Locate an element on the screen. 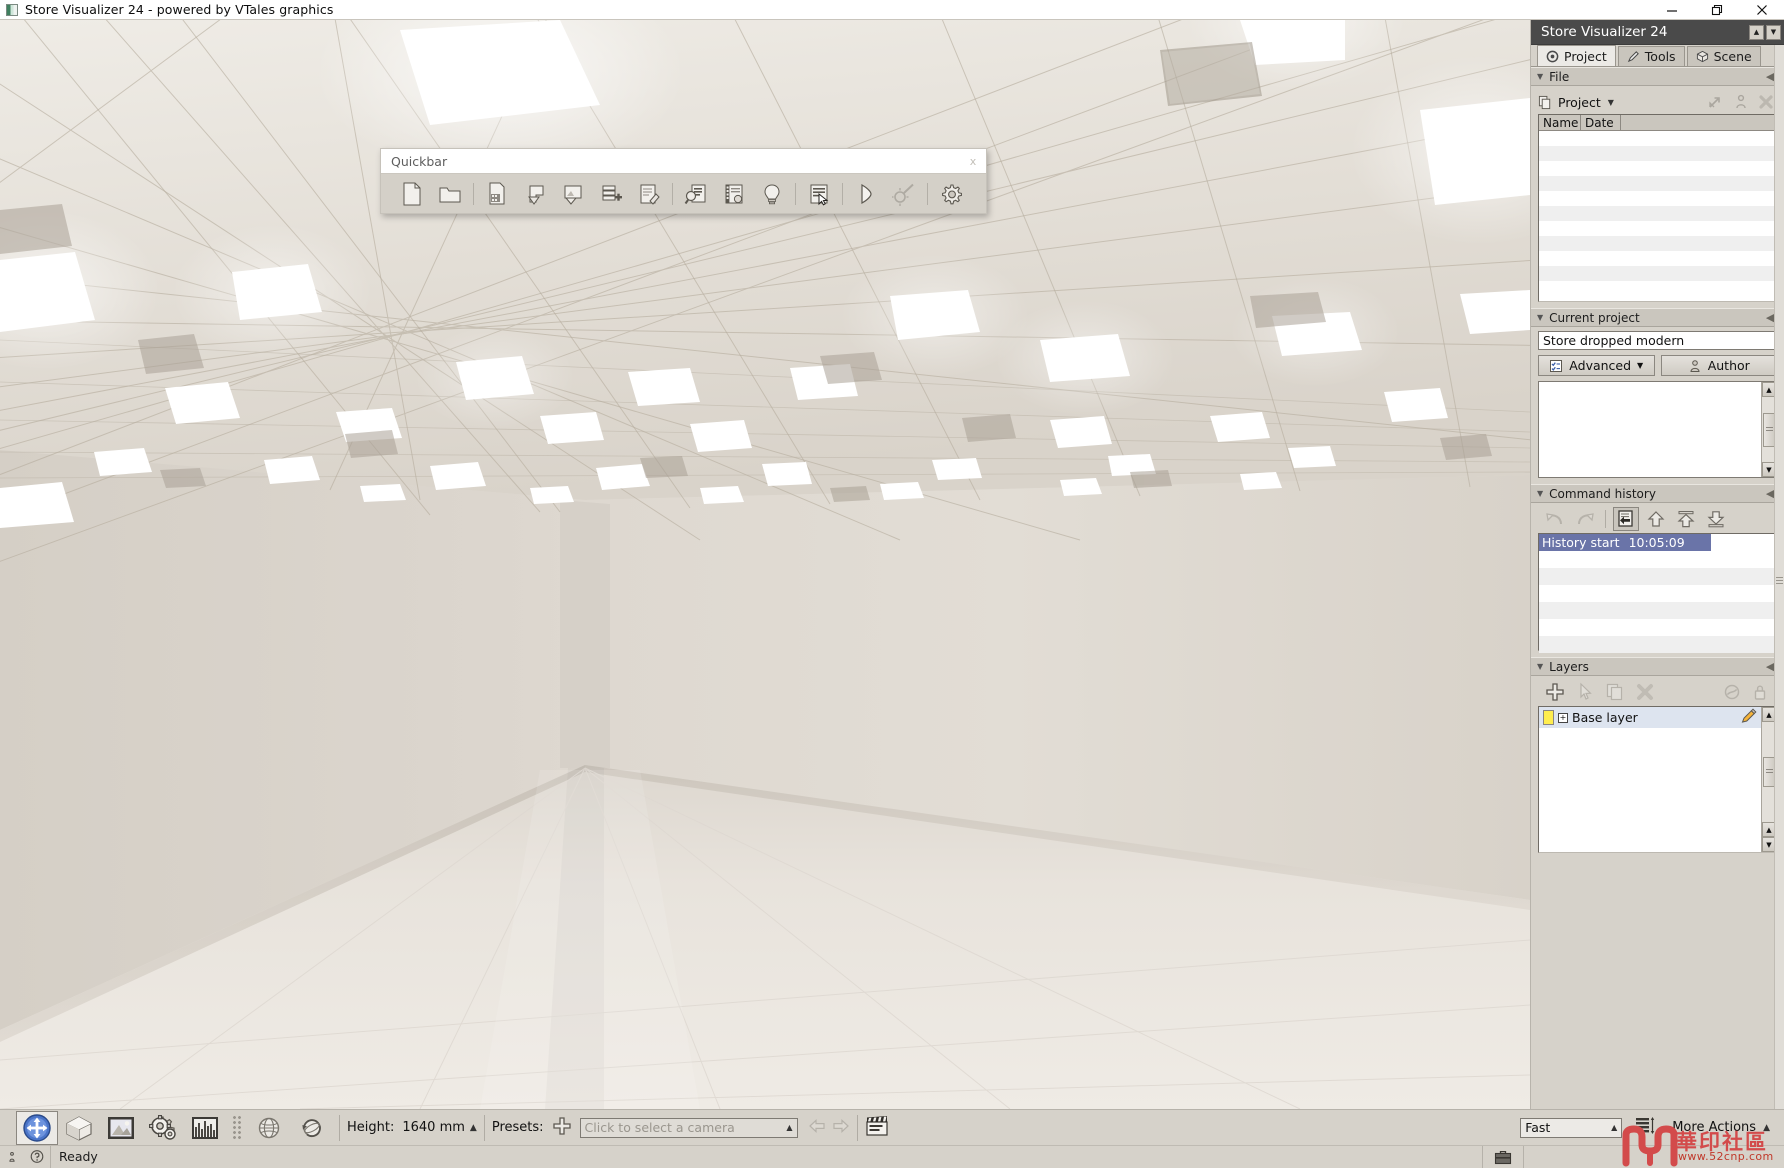  column-header-name: Name is located at coordinates (1560, 122).